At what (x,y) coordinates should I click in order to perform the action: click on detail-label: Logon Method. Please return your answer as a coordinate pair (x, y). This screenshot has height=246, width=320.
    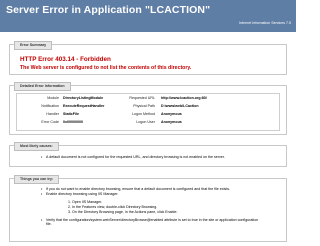
    Looking at the image, I should click on (143, 114).